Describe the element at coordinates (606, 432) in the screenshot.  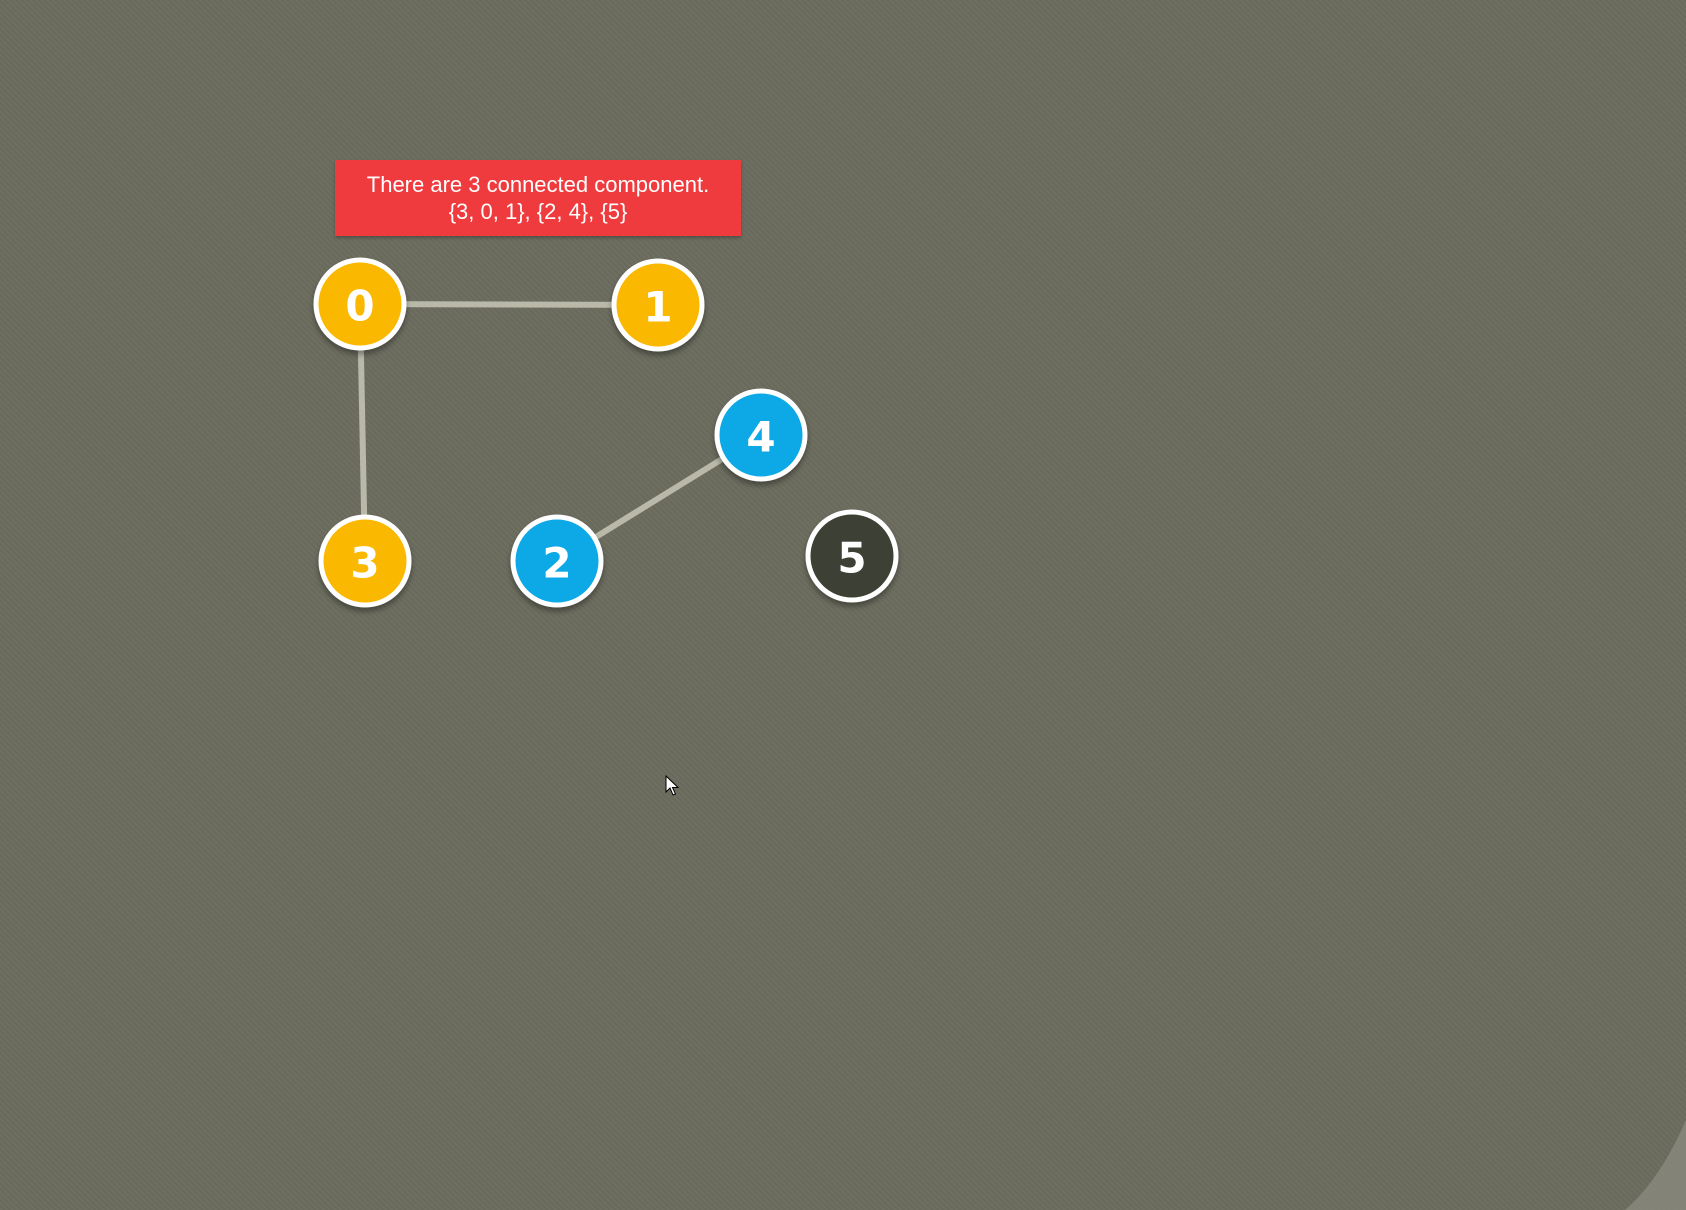
I see `vertices-layer: 0 1 2 3 4 5` at that location.